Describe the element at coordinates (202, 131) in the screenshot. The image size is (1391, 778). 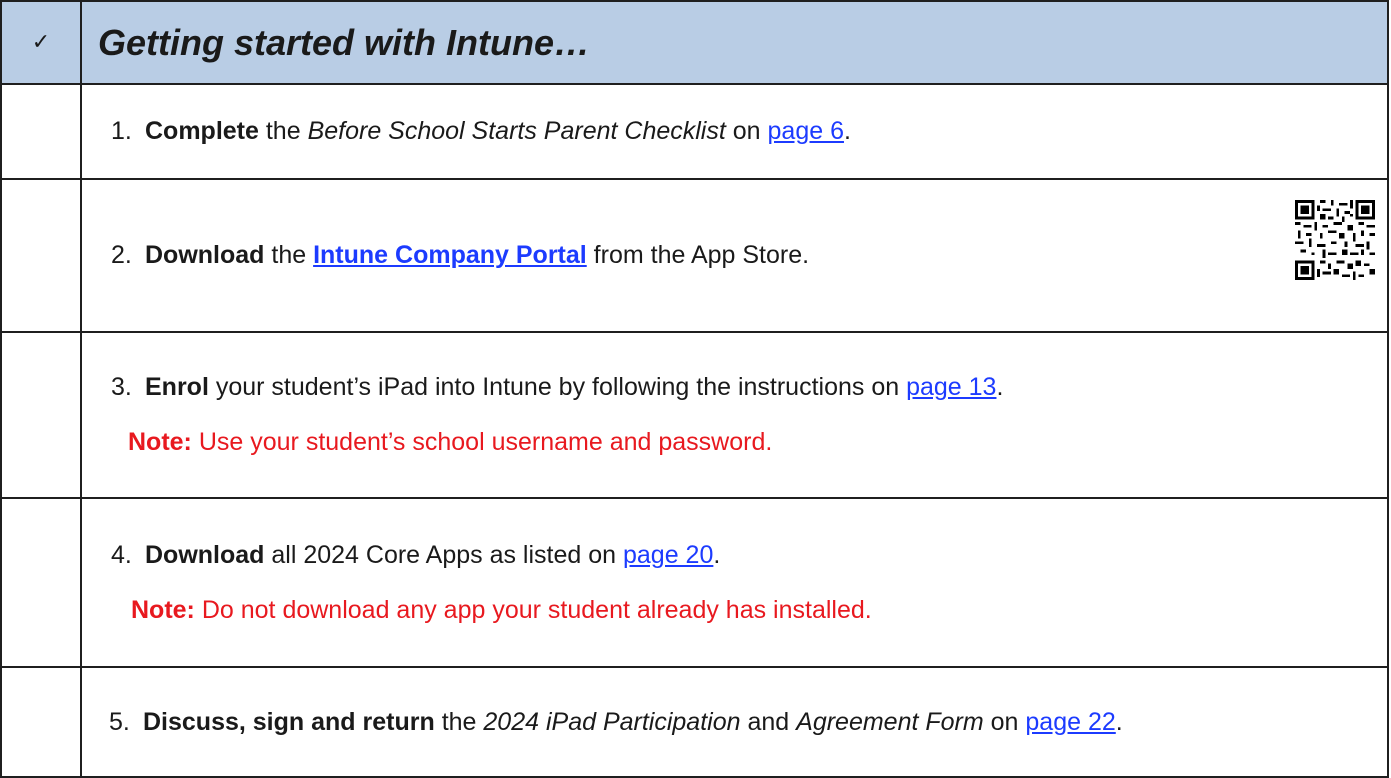
I see `step-keyword: Complete` at that location.